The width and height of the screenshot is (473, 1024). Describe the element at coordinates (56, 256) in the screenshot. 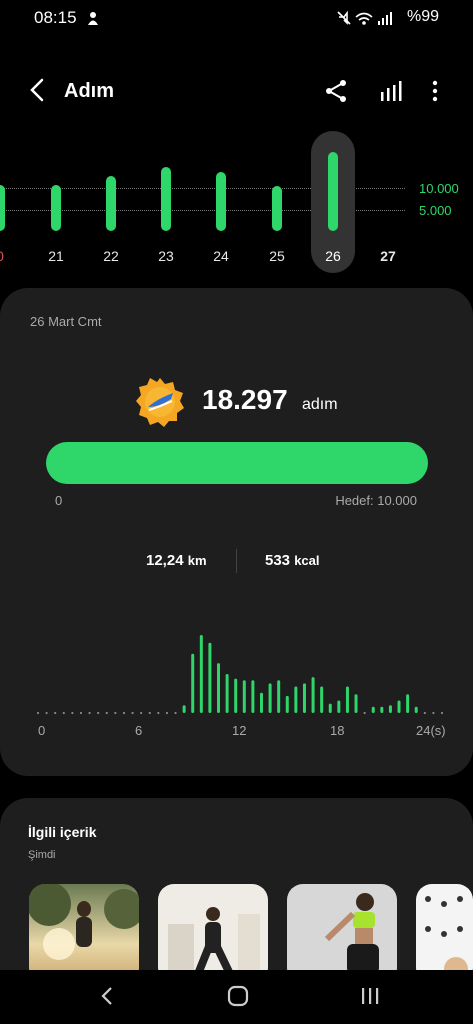

I see `day-label-21: 21` at that location.